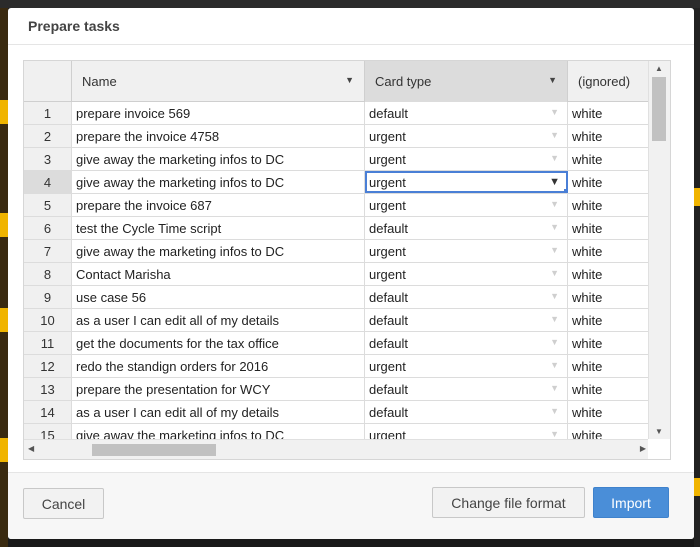 The image size is (700, 547). Describe the element at coordinates (218, 228) in the screenshot. I see `name-cell: test the Cycle Time script` at that location.